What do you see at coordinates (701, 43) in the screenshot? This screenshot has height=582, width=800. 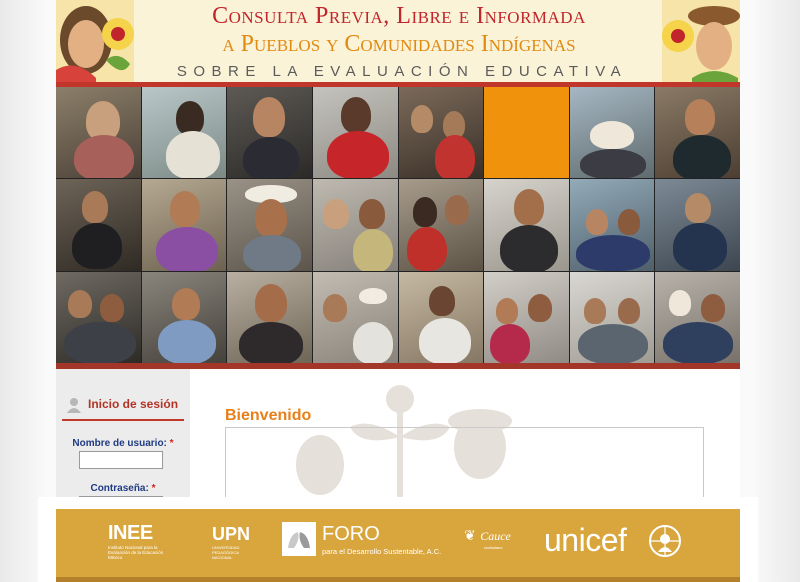 I see `indigenous-man-flower-illustration` at bounding box center [701, 43].